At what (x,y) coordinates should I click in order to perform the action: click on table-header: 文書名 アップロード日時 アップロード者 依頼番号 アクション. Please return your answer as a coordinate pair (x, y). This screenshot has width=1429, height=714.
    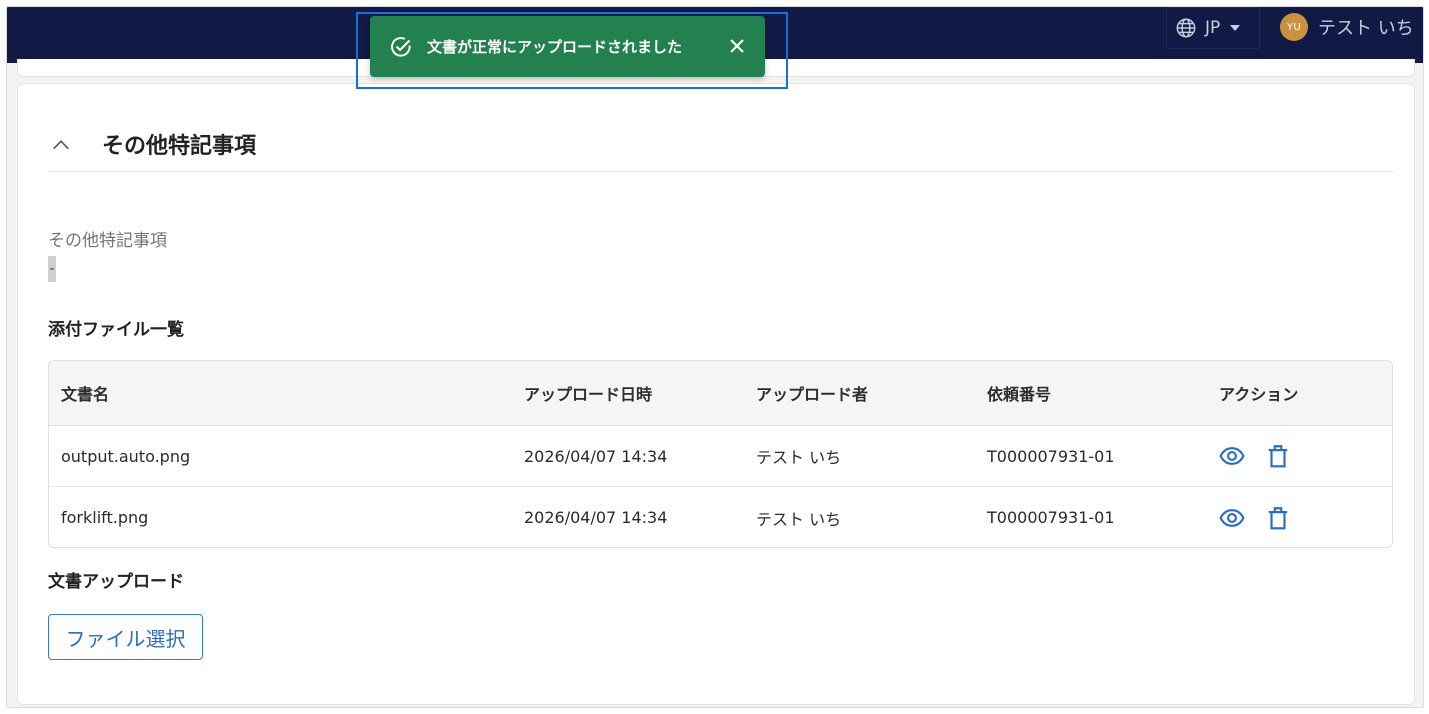
    Looking at the image, I should click on (720, 393).